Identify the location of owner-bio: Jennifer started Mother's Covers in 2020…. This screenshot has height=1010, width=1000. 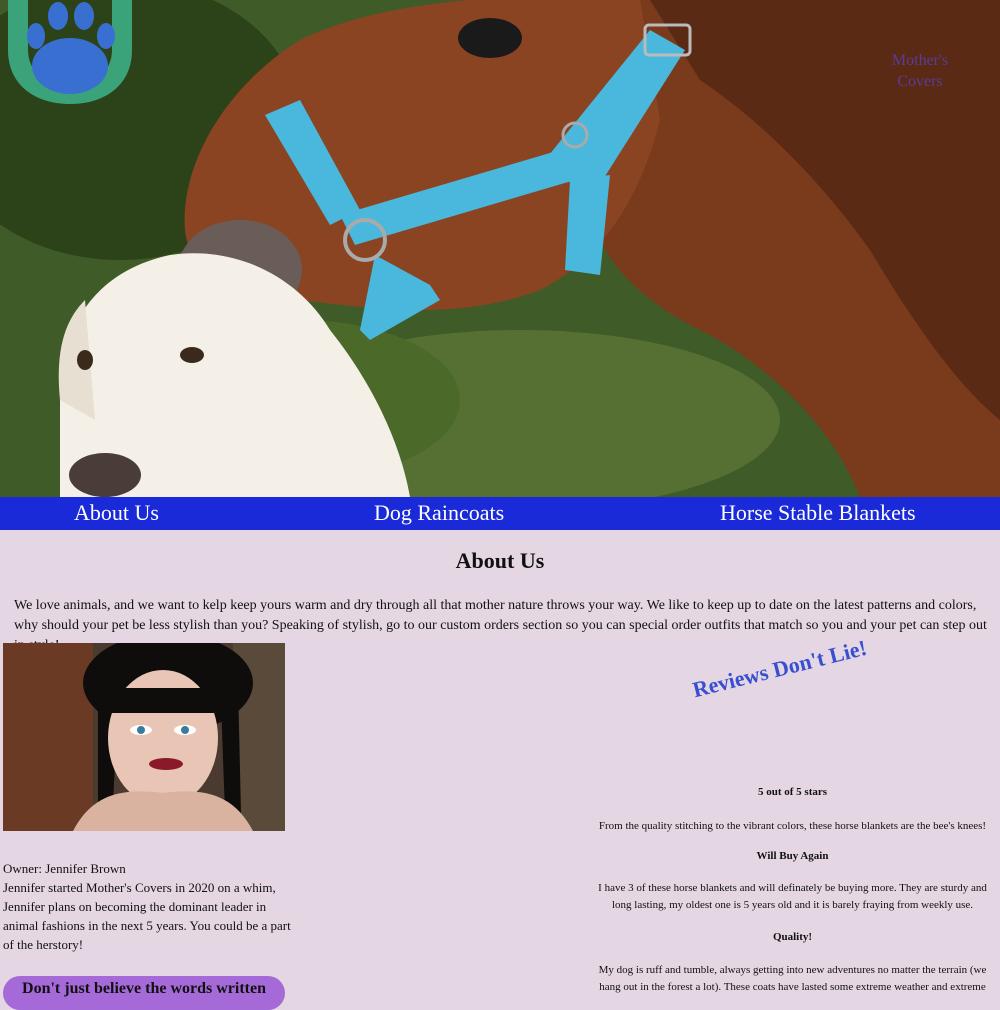
(147, 916).